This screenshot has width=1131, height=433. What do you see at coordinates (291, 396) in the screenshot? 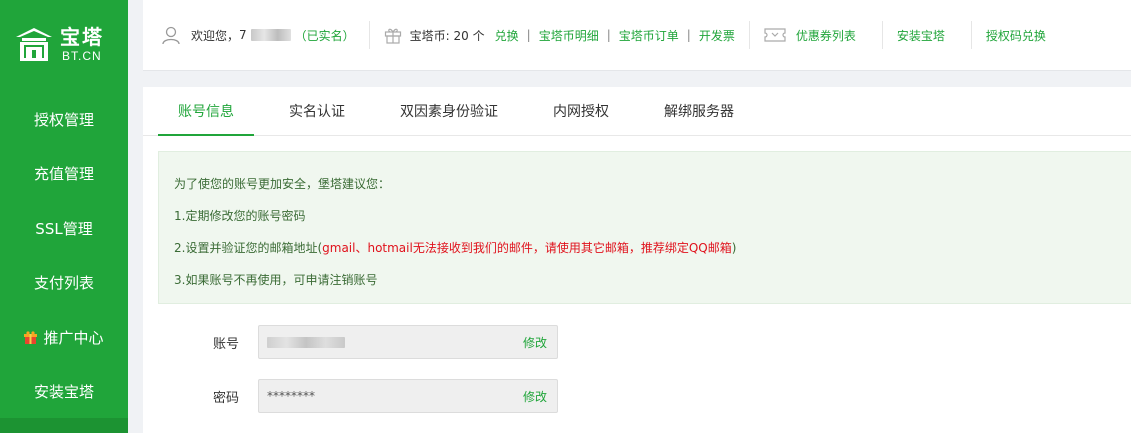
I see `password-value: ********` at bounding box center [291, 396].